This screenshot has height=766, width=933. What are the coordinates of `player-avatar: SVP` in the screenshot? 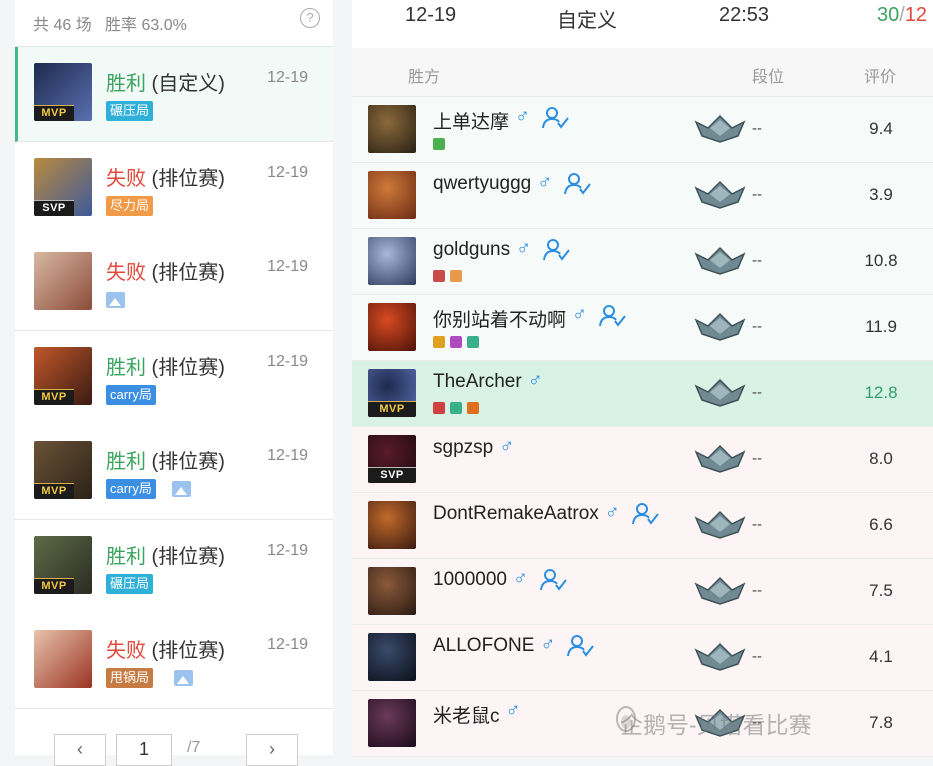 It's located at (392, 459).